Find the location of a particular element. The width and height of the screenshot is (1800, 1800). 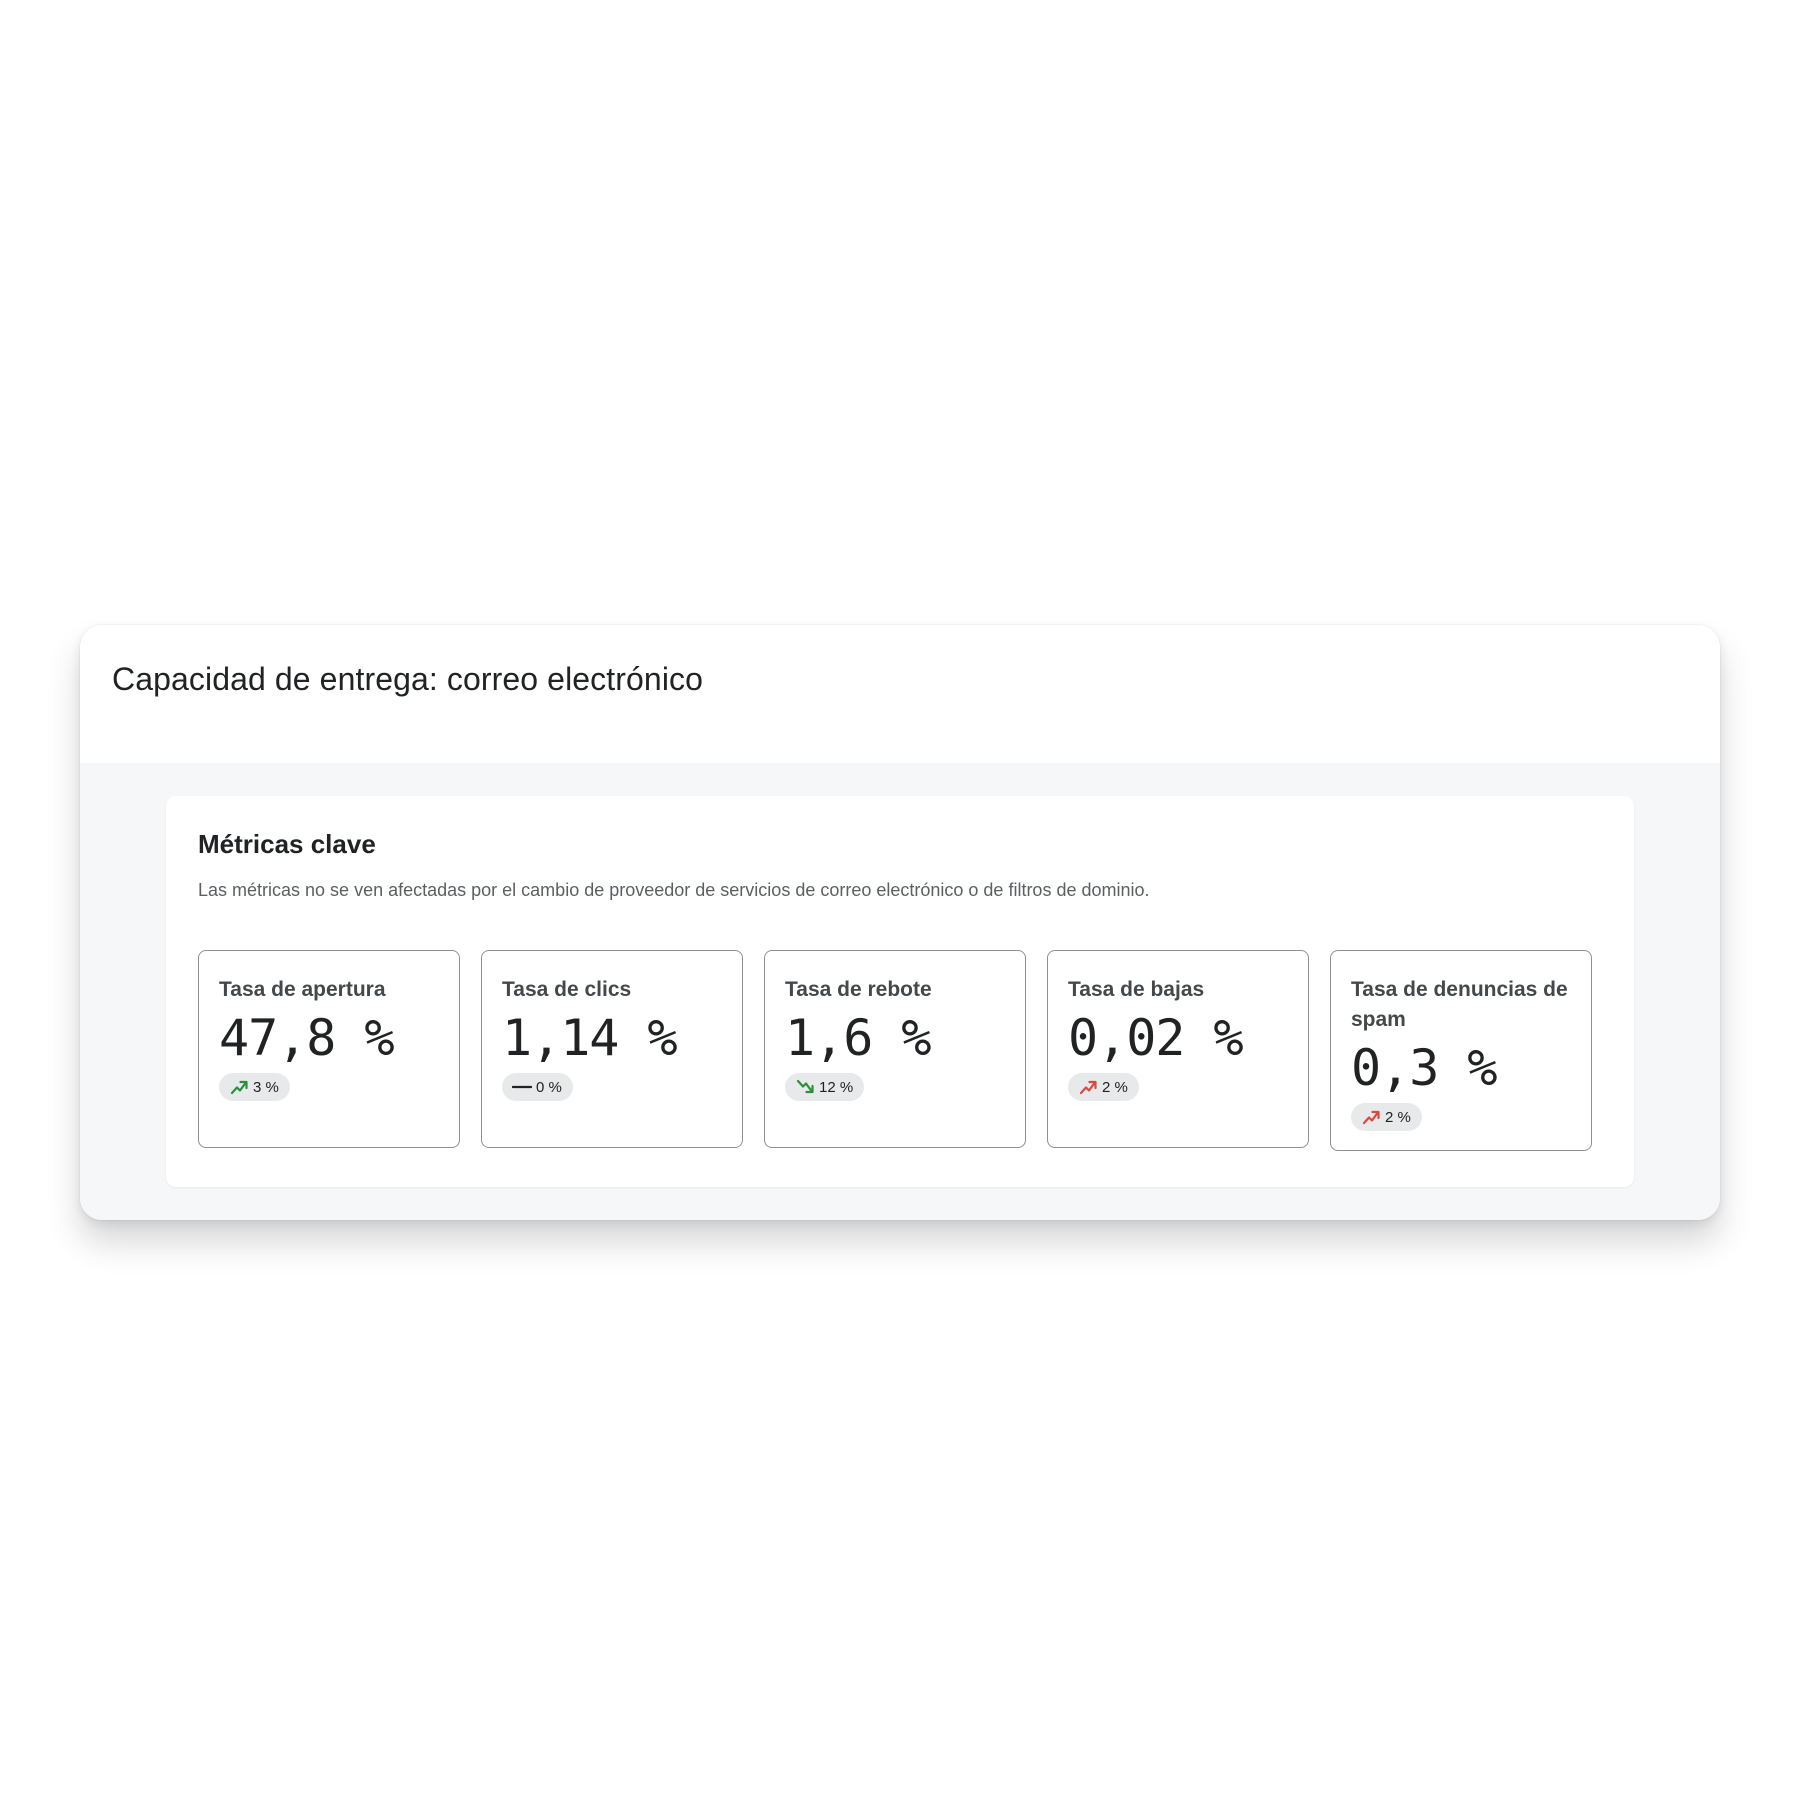

metric-value: 1,6 % is located at coordinates (858, 1038).